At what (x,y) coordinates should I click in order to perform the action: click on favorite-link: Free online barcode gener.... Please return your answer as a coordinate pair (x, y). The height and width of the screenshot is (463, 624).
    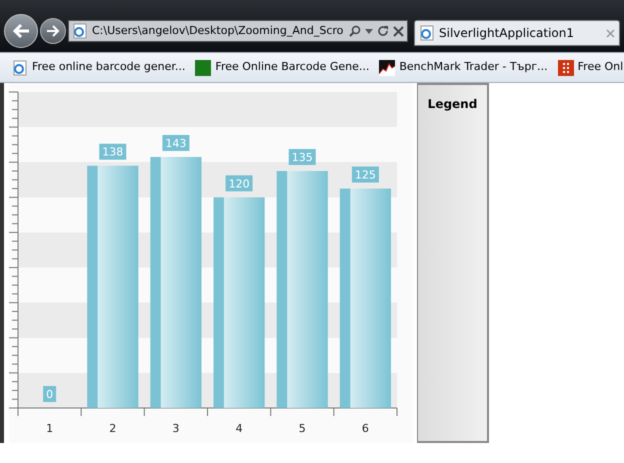
    Looking at the image, I should click on (101, 67).